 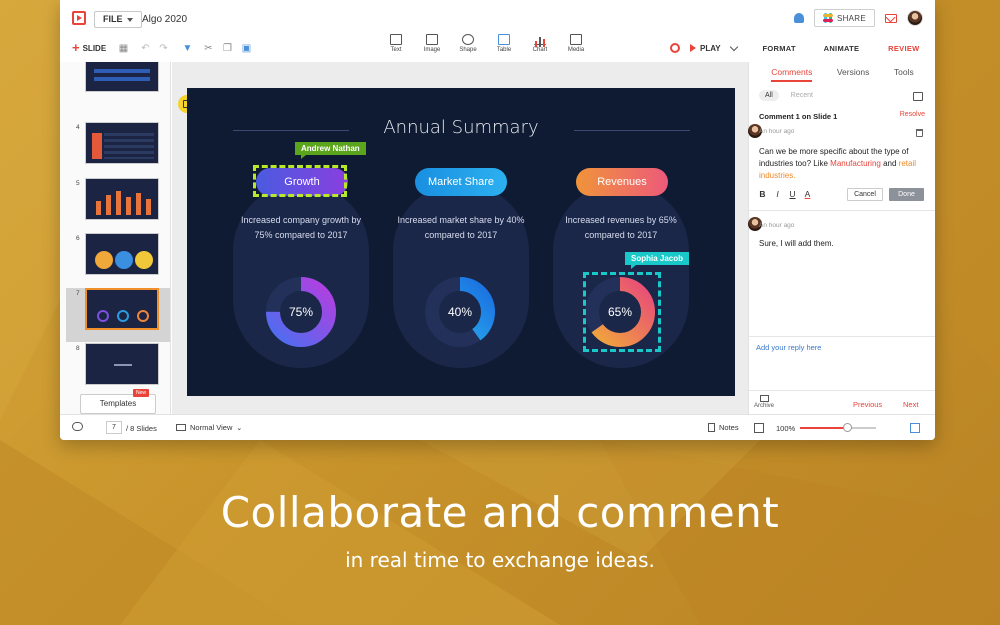 I want to click on reply-text: Sure, I will add them., so click(x=796, y=243).